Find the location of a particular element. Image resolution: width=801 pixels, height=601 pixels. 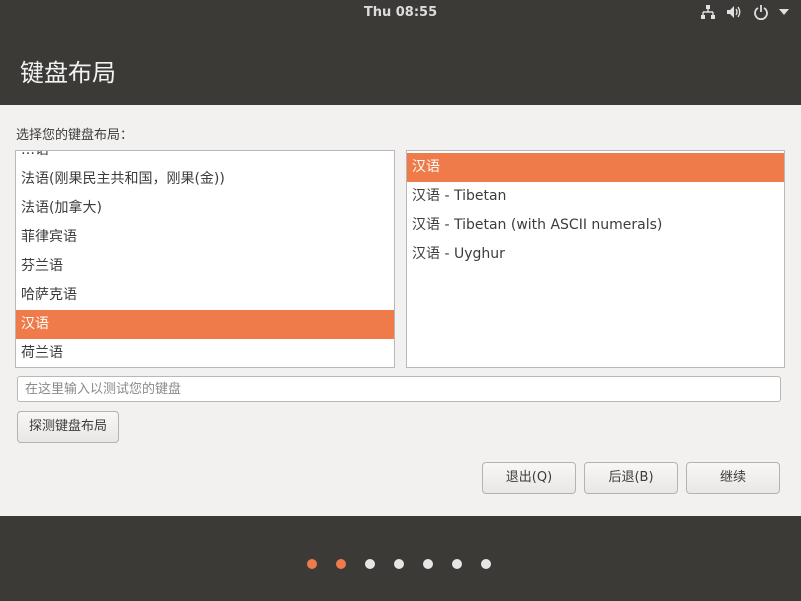

layout-list-item: 荷兰语 is located at coordinates (205, 353).